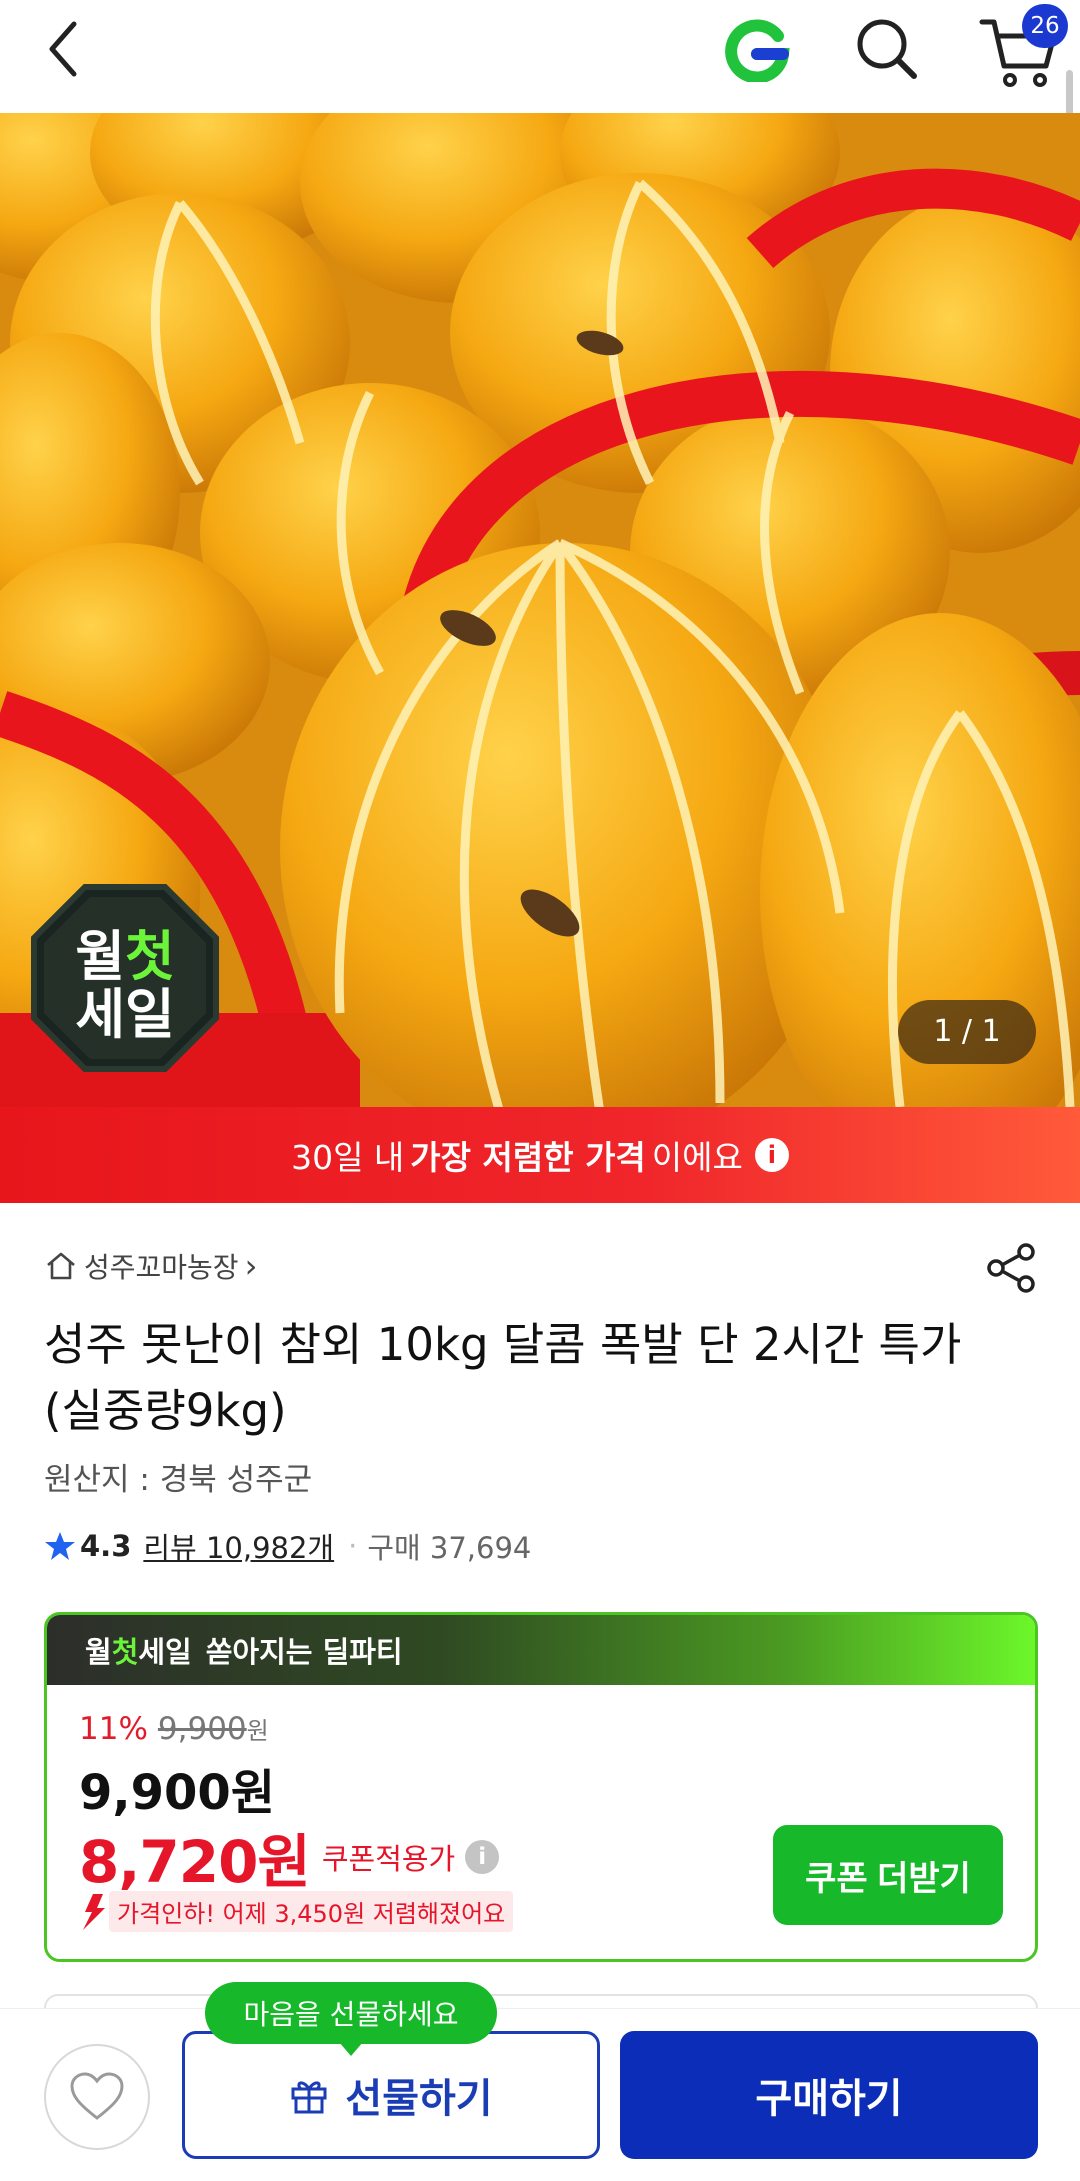  I want to click on heart-icon, so click(97, 2096).